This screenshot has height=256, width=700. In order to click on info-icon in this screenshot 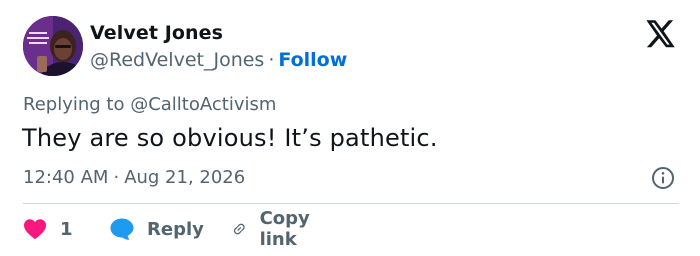, I will do `click(663, 178)`.